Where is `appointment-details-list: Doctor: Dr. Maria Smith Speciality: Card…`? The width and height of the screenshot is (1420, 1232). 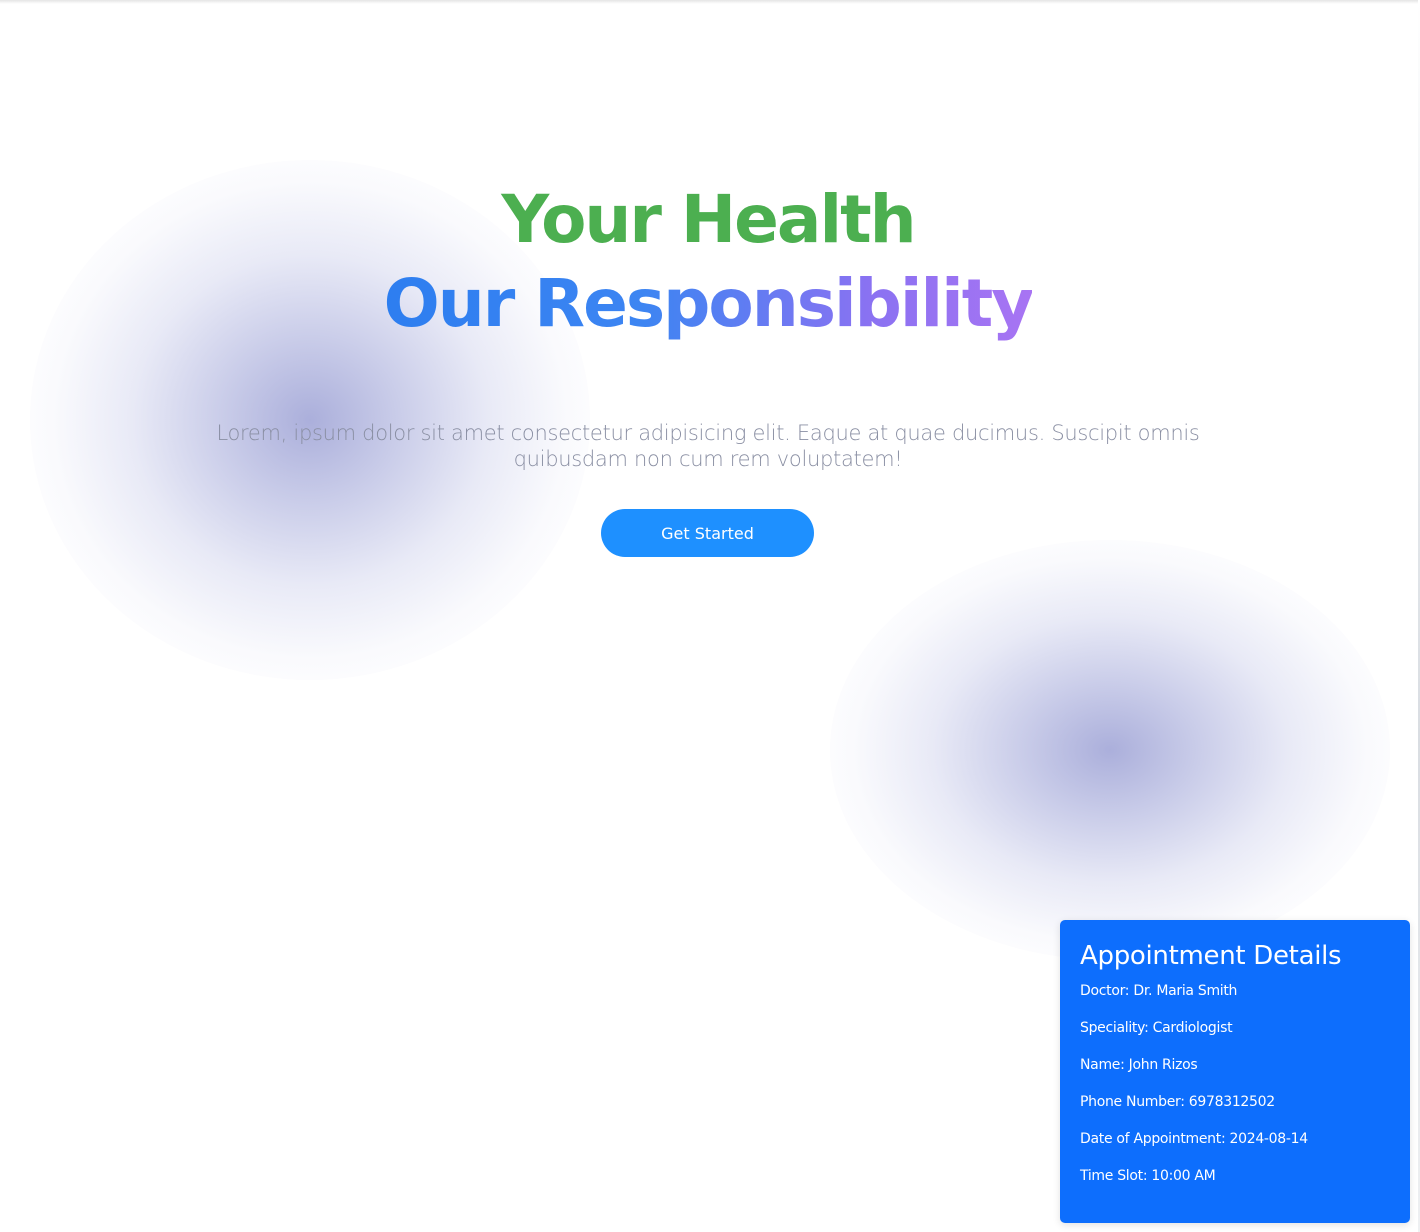
appointment-details-list: Doctor: Dr. Maria Smith Speciality: Card… is located at coordinates (1235, 1084).